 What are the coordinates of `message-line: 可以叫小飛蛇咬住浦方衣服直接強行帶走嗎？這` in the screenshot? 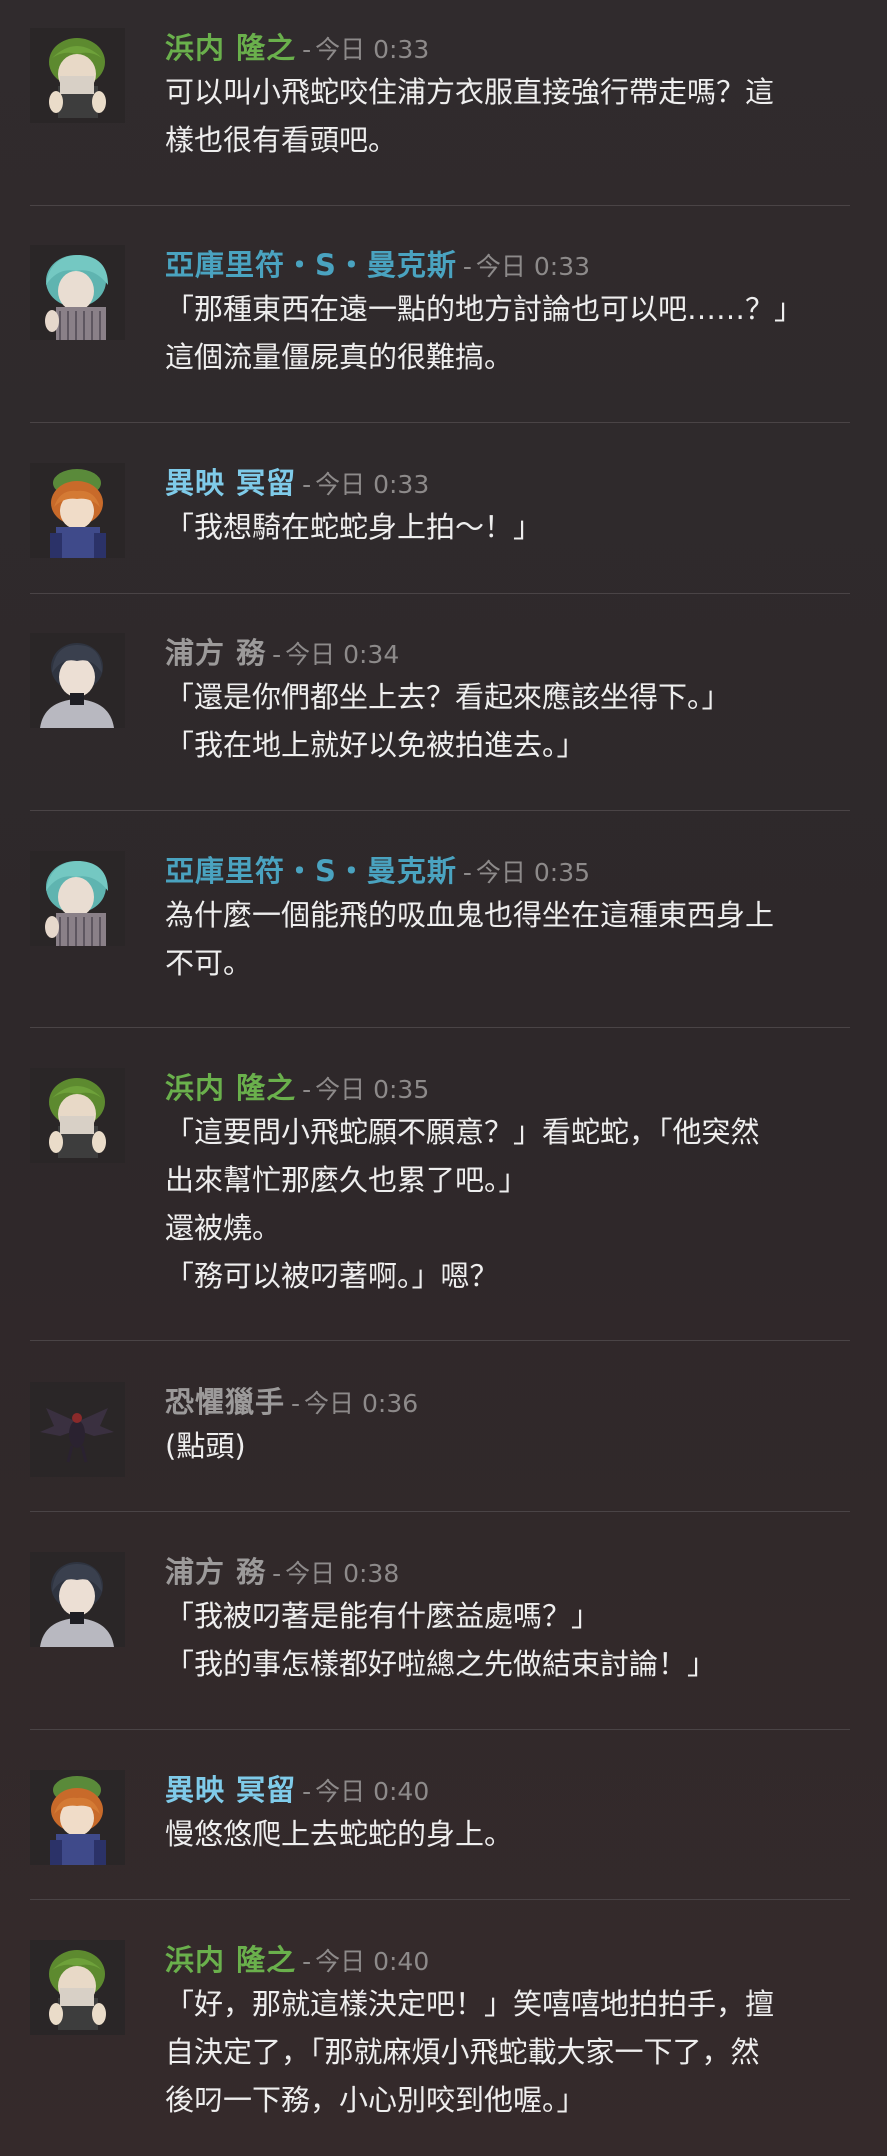 It's located at (470, 92).